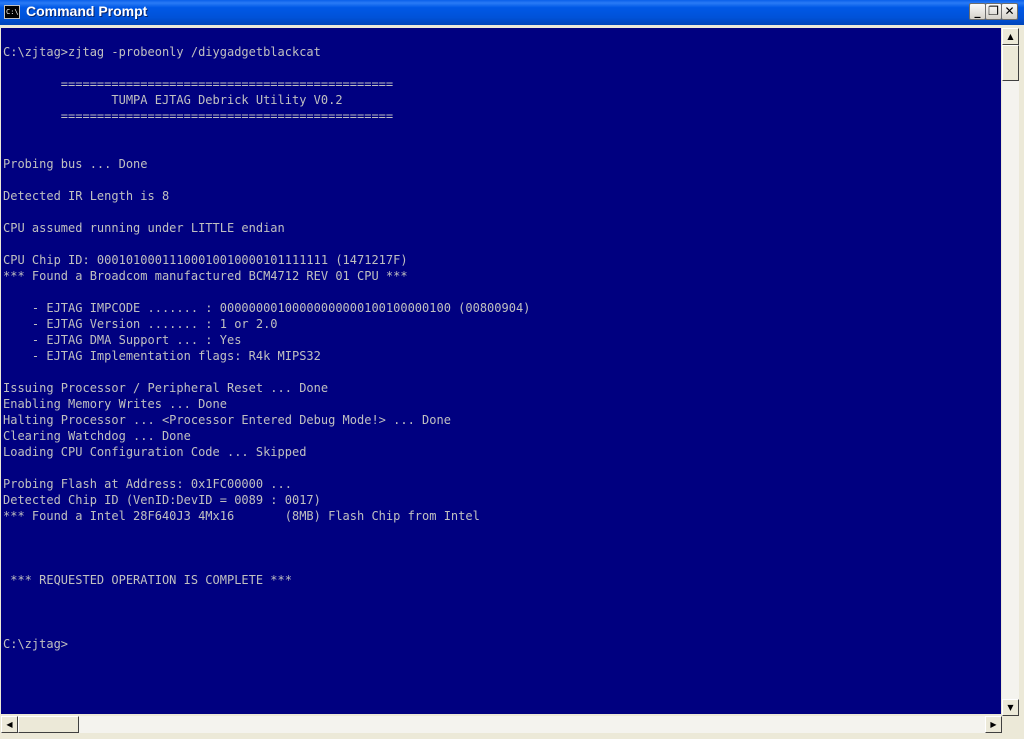  Describe the element at coordinates (977, 11) in the screenshot. I see `minimize-button: _` at that location.